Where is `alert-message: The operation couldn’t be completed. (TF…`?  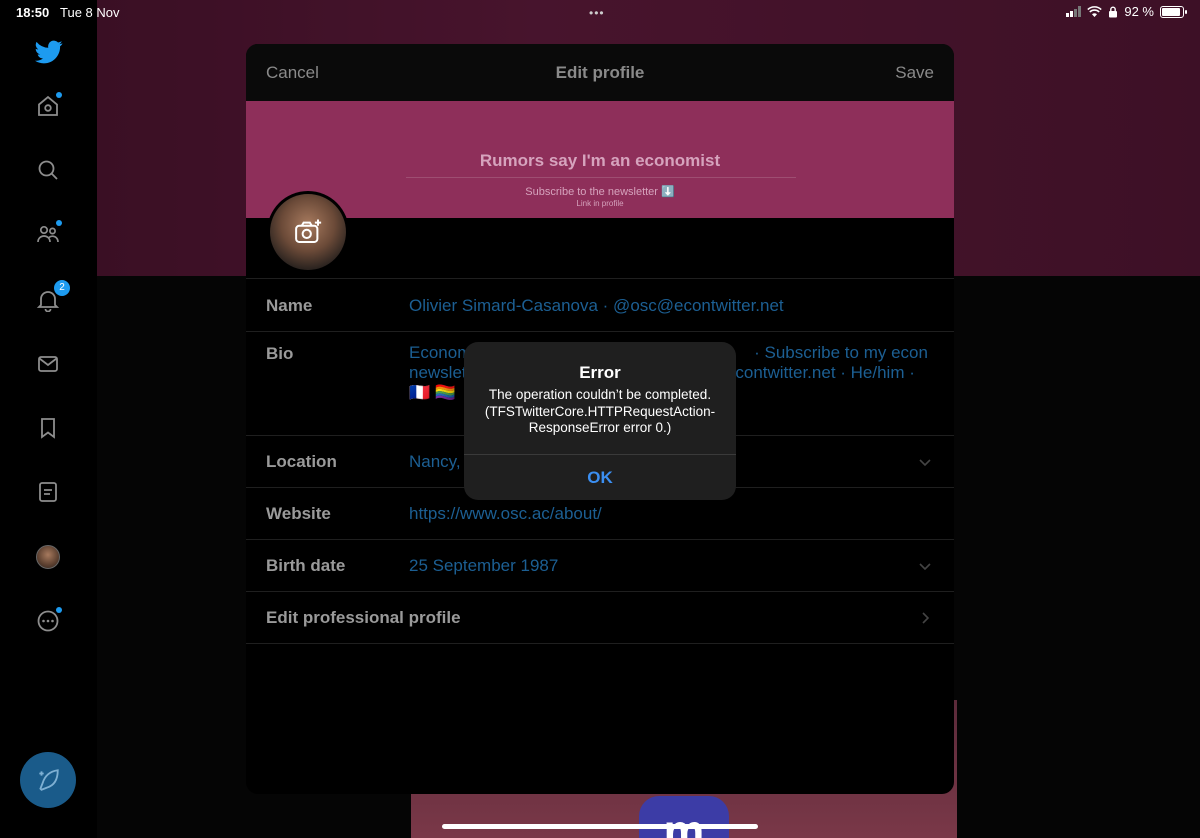
alert-message: The operation couldn’t be completed. (TF… is located at coordinates (600, 411).